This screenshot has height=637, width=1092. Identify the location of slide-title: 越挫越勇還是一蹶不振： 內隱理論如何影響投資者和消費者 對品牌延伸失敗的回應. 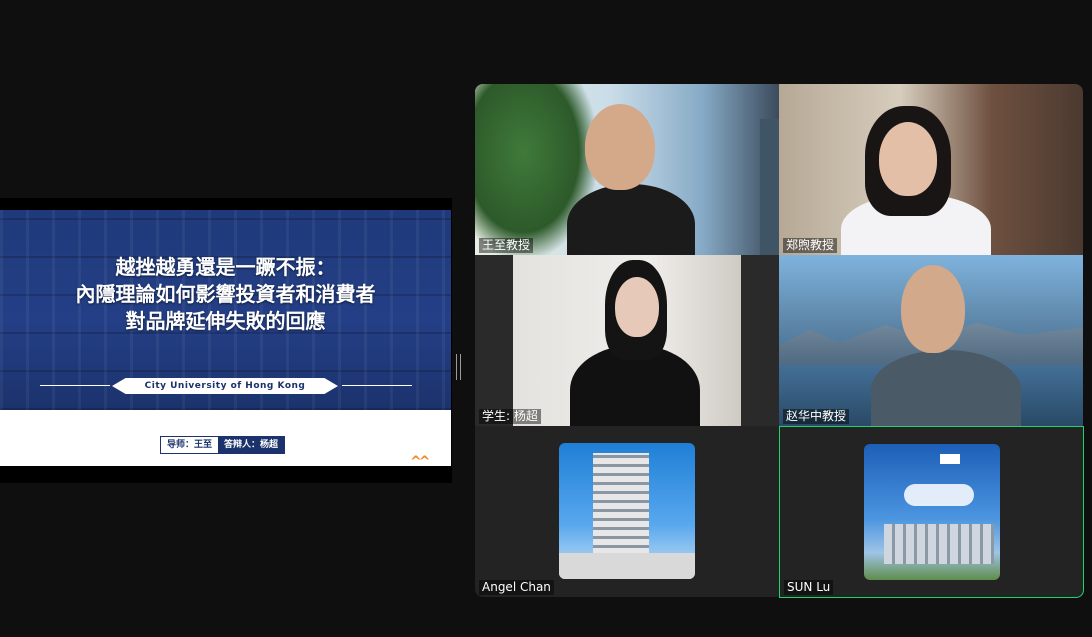
(225, 294).